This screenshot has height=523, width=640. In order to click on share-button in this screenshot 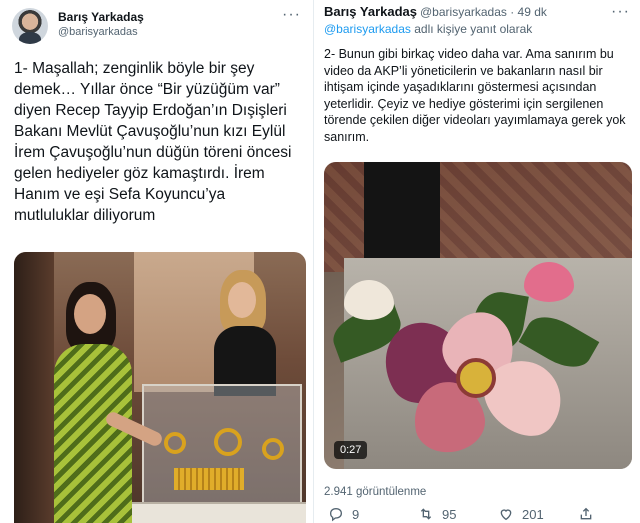, I will do `click(586, 514)`.